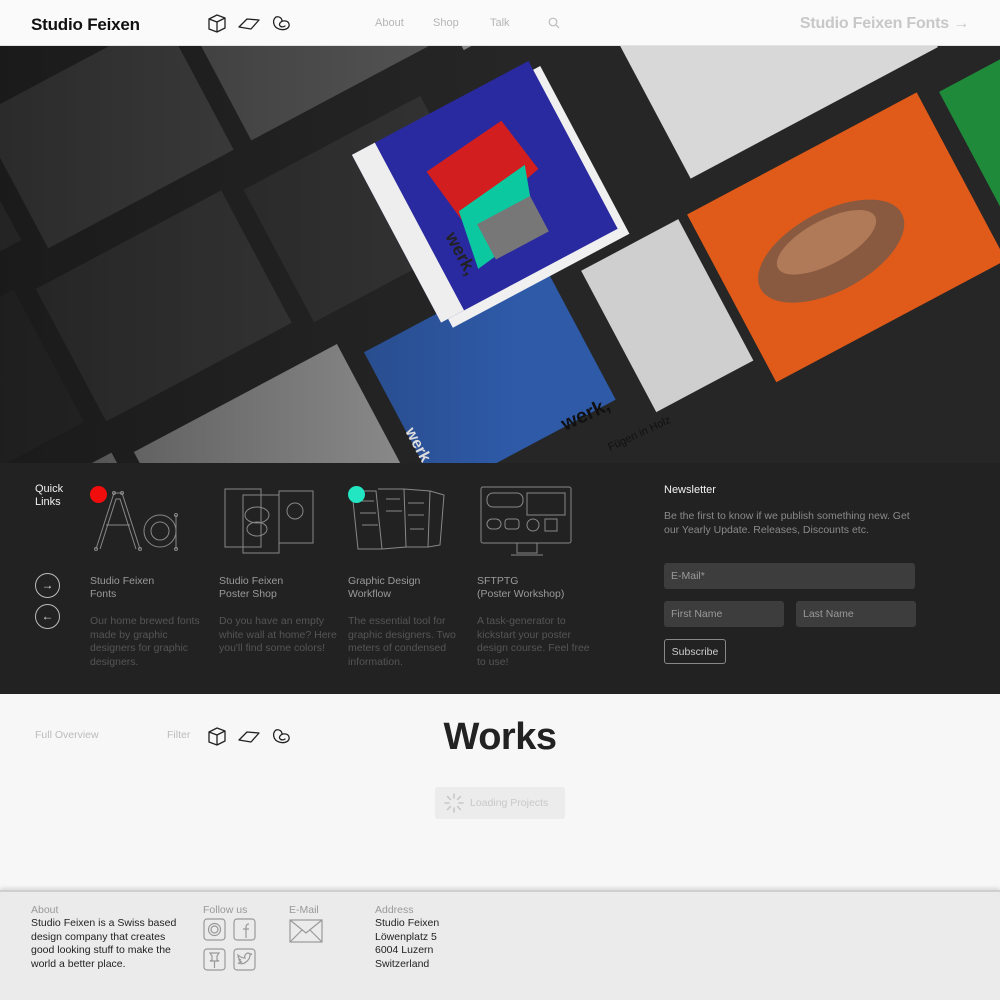  I want to click on site-logo: Studio Feixen, so click(85, 25).